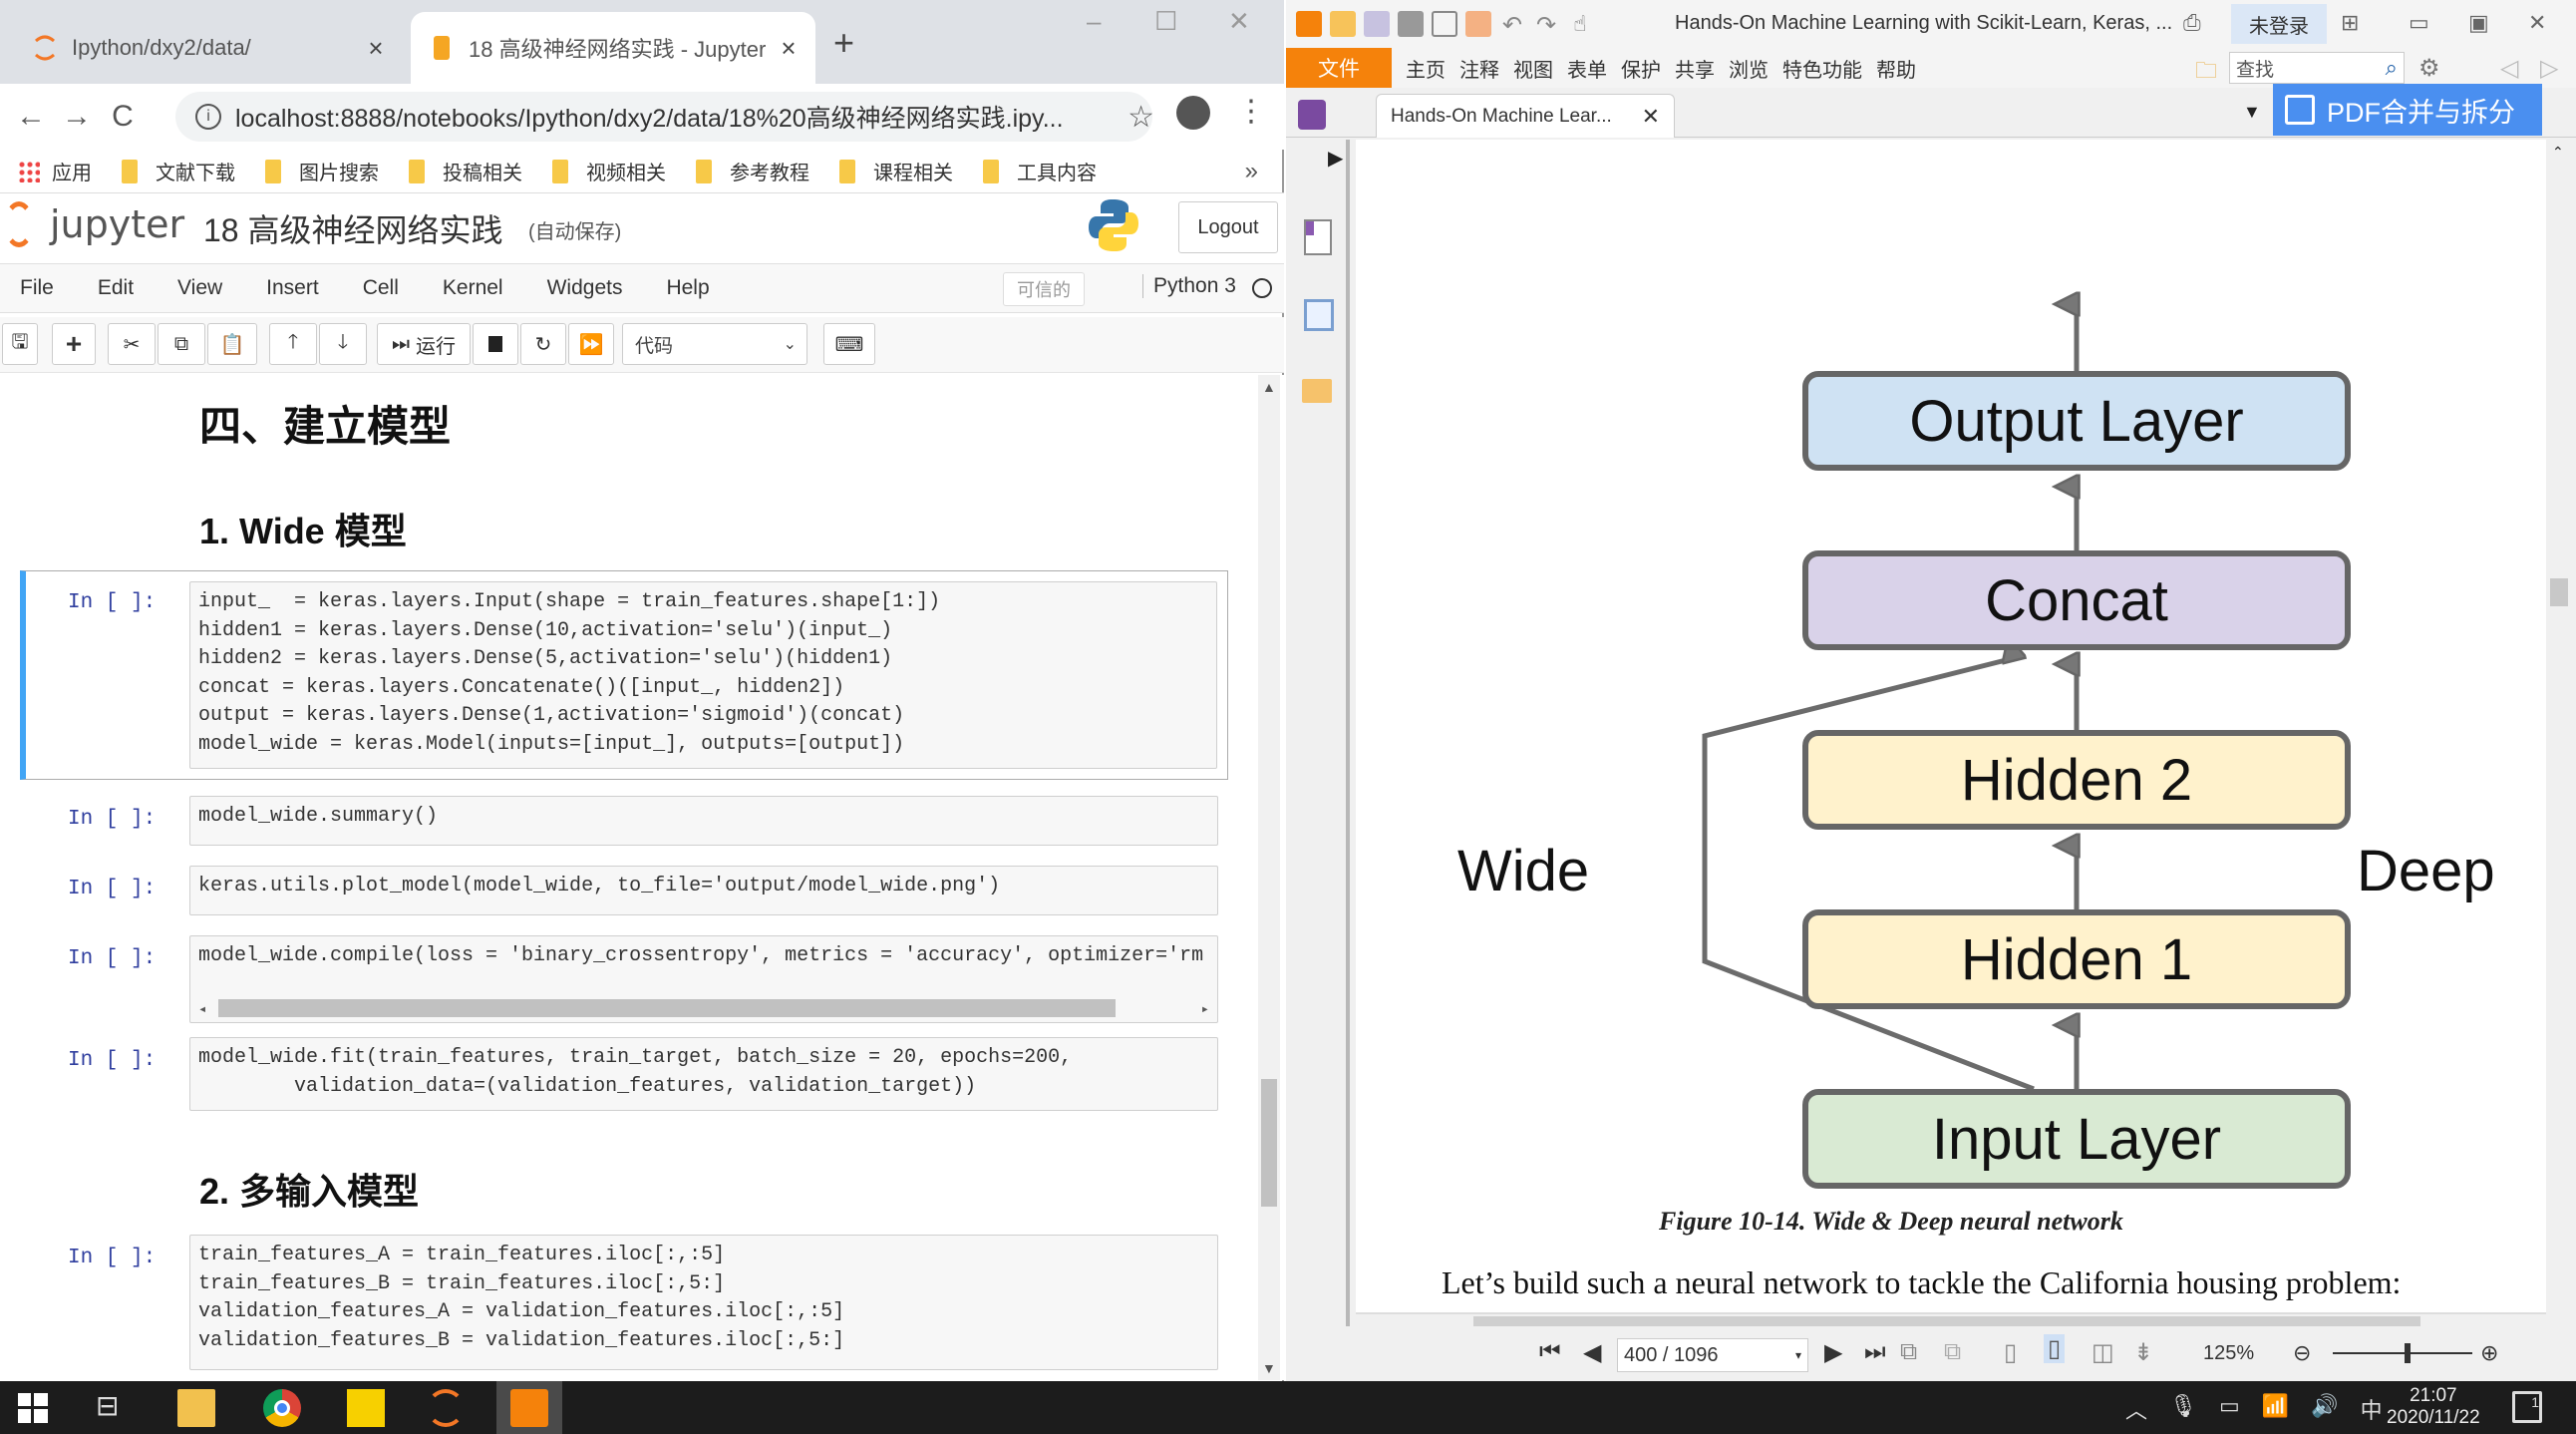  What do you see at coordinates (1269, 877) in the screenshot?
I see `notebook-scrollbar: ▲ ▼` at bounding box center [1269, 877].